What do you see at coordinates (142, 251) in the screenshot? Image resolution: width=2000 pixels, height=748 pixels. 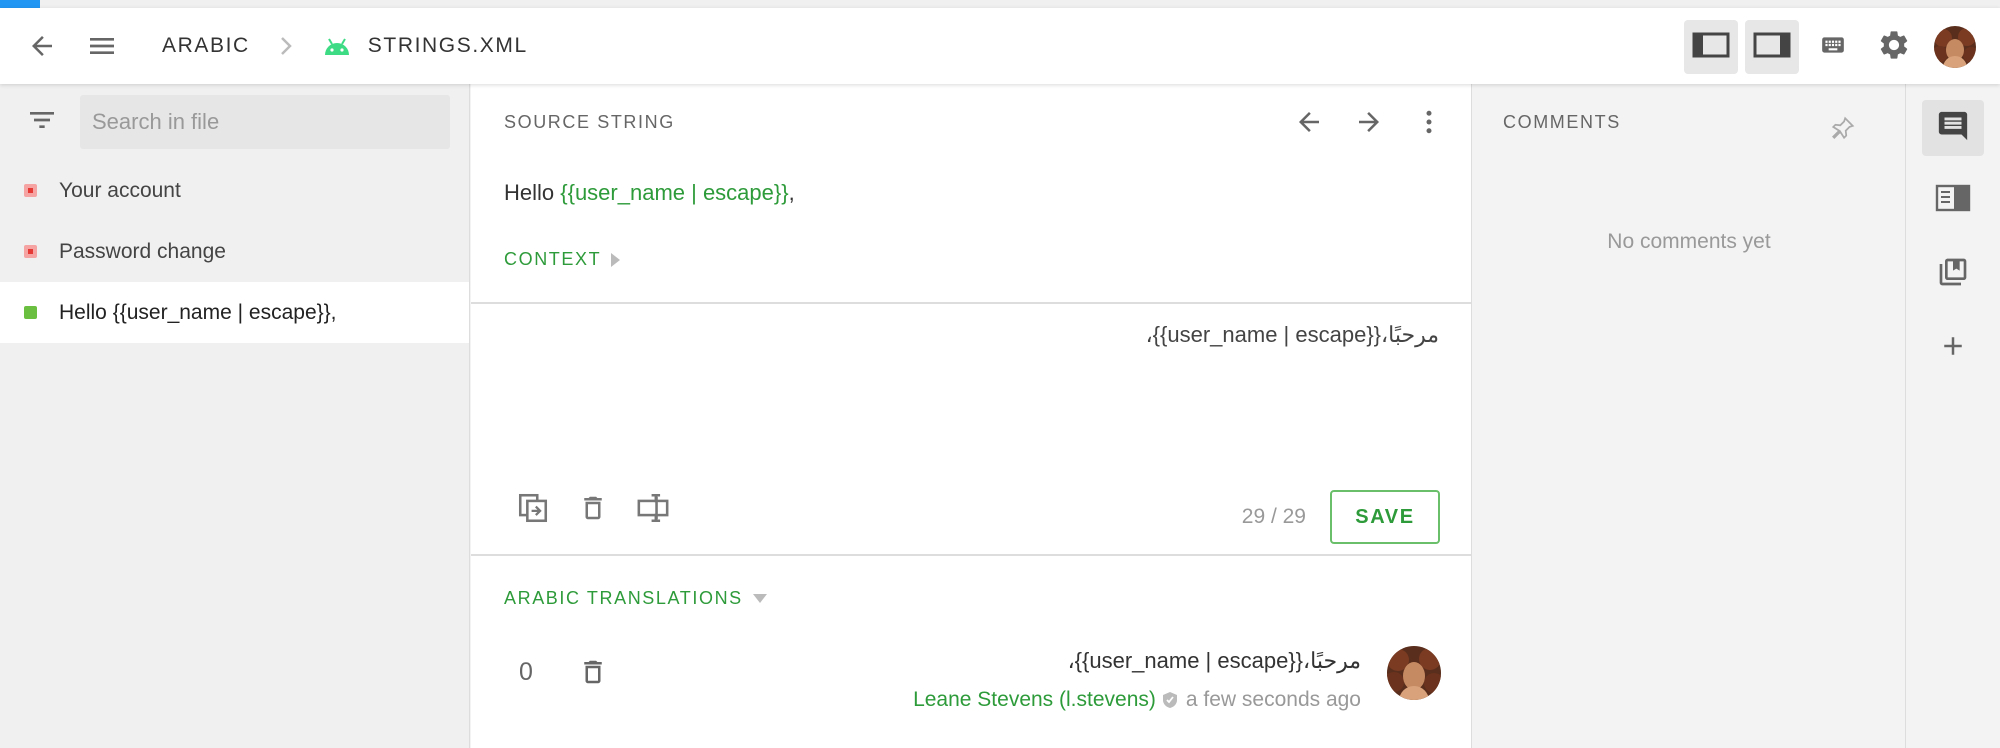 I see `string-item-label: Password change` at bounding box center [142, 251].